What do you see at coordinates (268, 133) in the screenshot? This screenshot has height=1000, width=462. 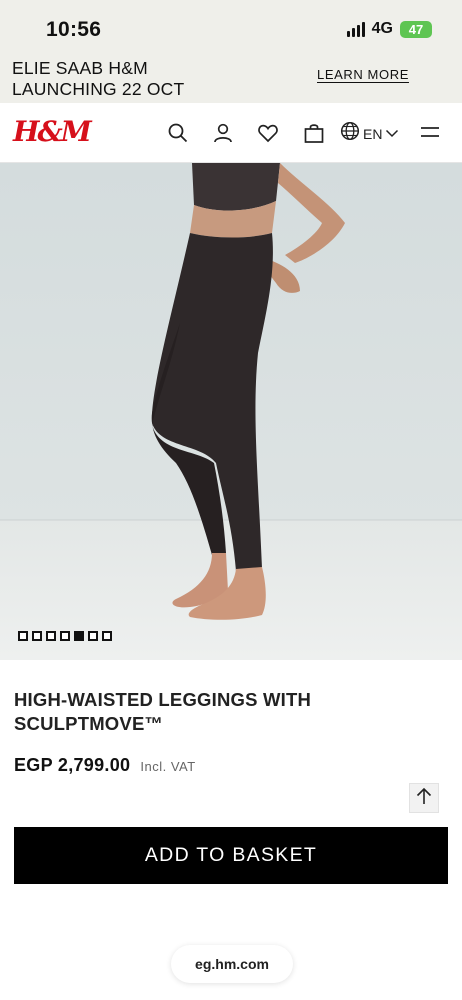 I see `heart-icon` at bounding box center [268, 133].